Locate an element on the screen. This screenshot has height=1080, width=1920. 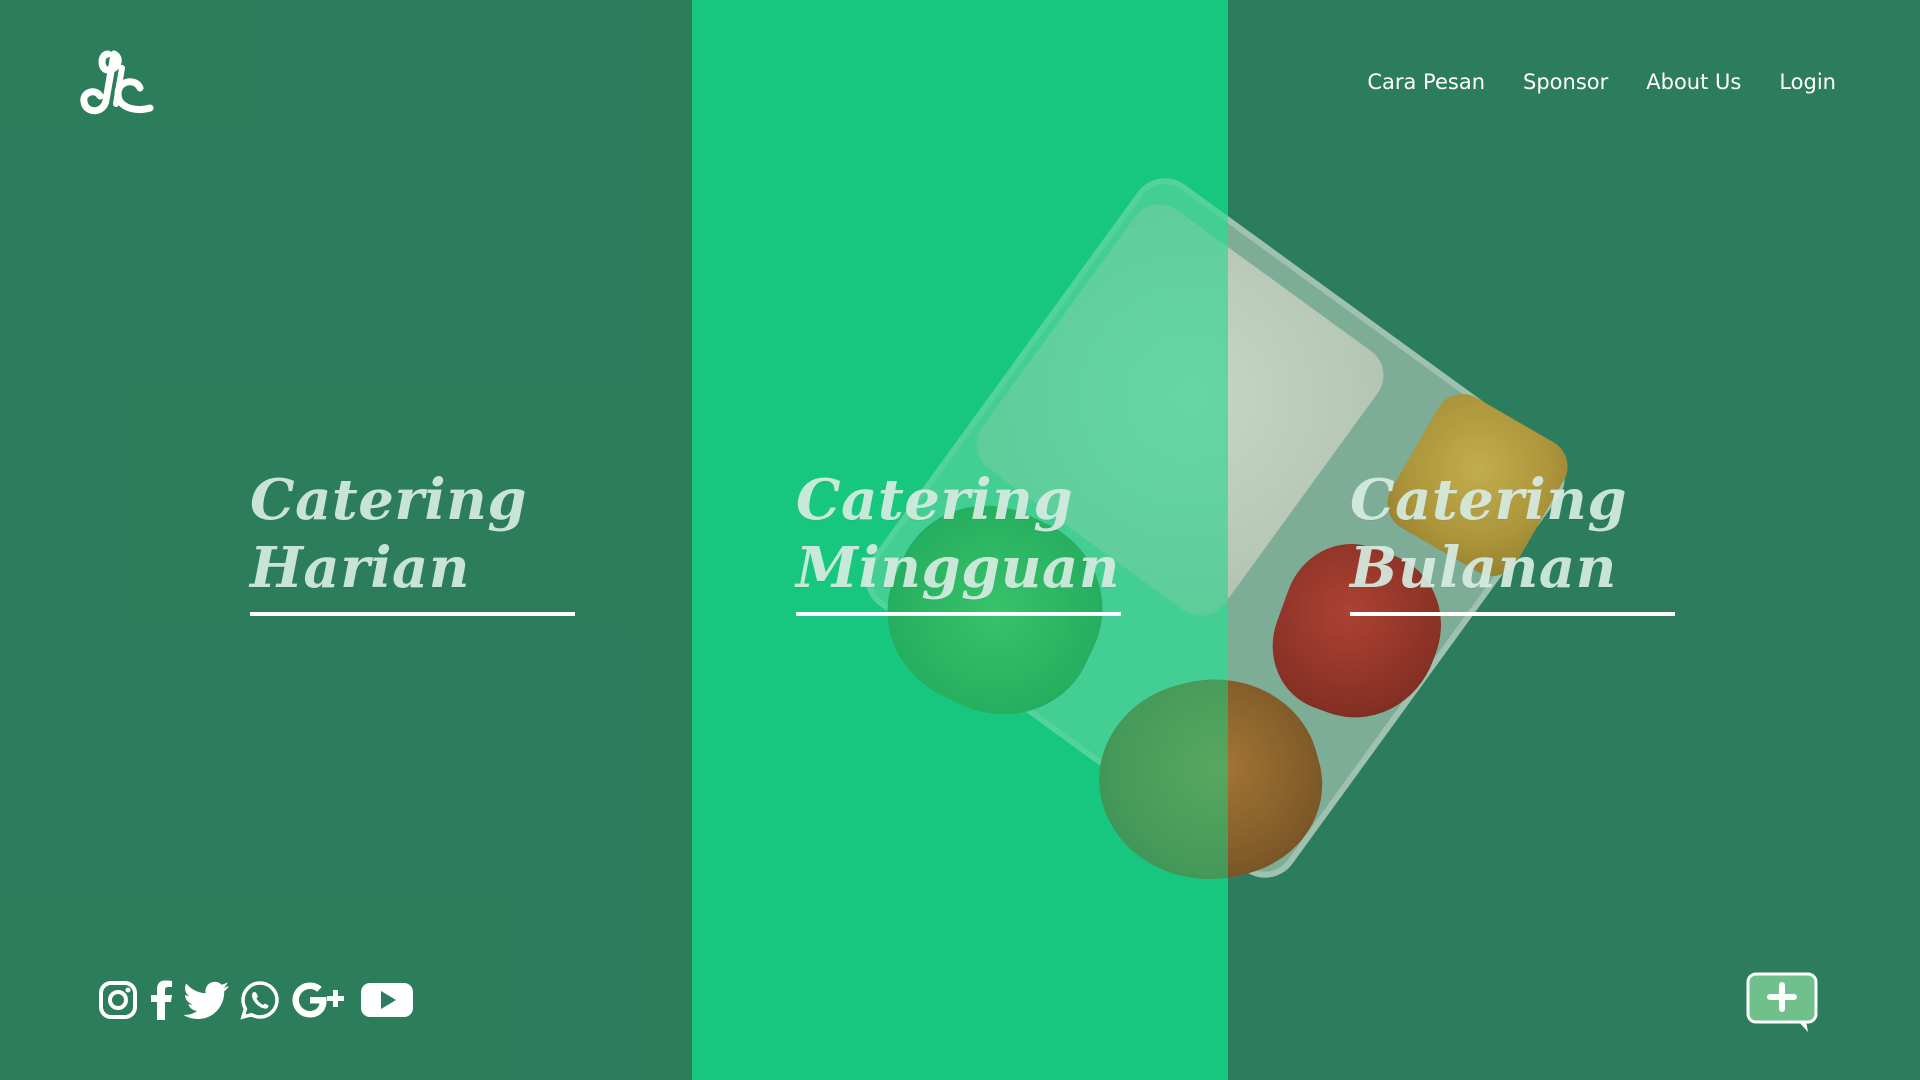
nav-about-us: About Us is located at coordinates (1693, 82).